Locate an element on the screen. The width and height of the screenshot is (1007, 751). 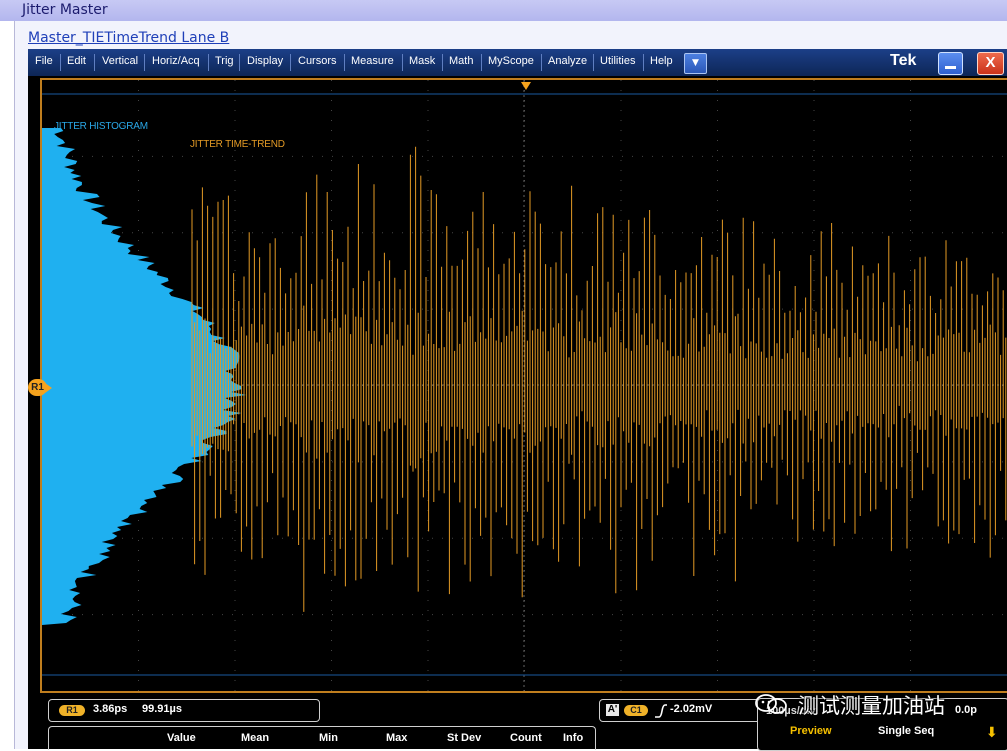
trigger-source-badge: C1 is located at coordinates (636, 710).